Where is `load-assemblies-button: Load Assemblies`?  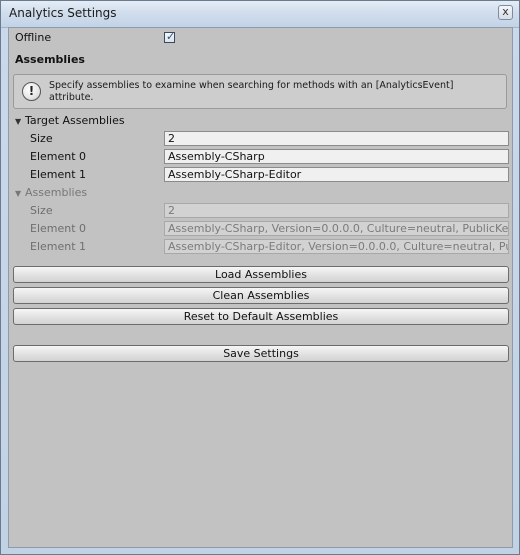
load-assemblies-button: Load Assemblies is located at coordinates (261, 274).